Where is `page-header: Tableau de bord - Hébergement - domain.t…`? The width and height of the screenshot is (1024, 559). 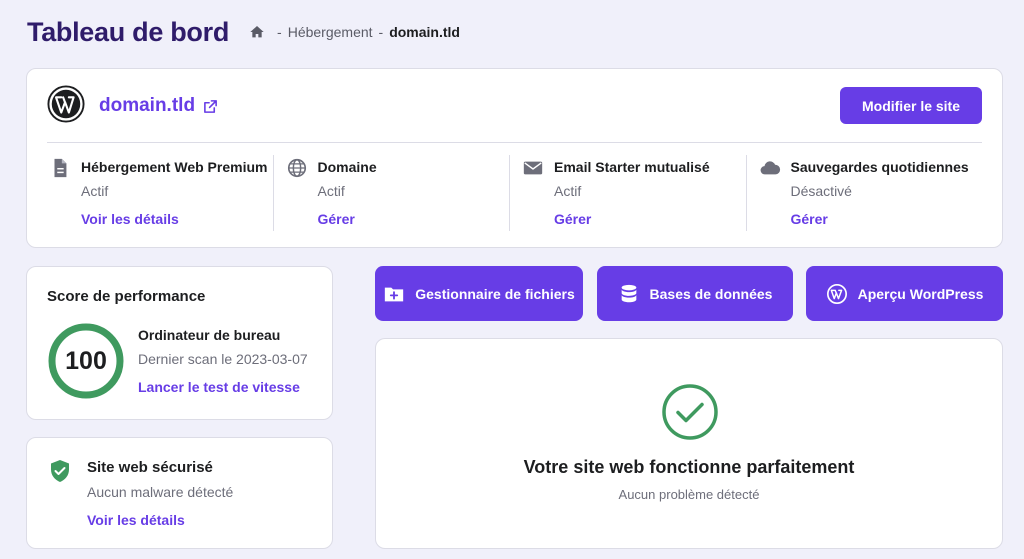
page-header: Tableau de bord - Hébergement - domain.t… is located at coordinates (243, 32).